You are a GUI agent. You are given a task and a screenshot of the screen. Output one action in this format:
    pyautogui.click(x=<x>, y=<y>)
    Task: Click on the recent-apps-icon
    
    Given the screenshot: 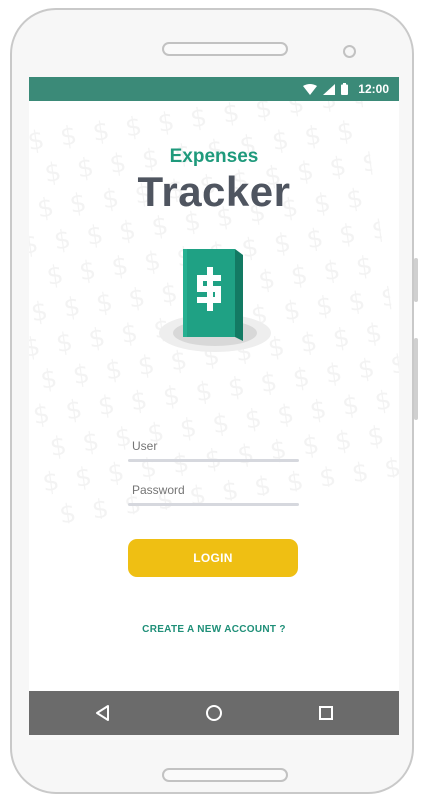 What is the action you would take?
    pyautogui.click(x=326, y=713)
    